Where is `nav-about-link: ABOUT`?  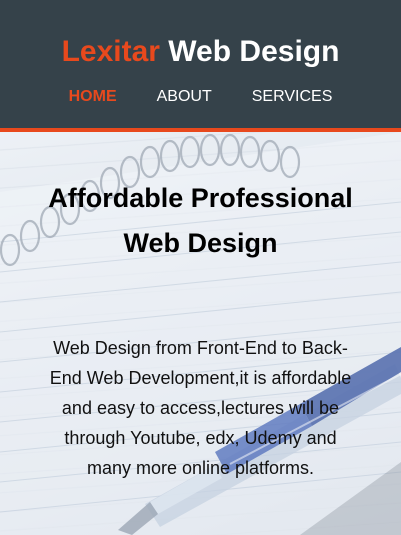 nav-about-link: ABOUT is located at coordinates (184, 97).